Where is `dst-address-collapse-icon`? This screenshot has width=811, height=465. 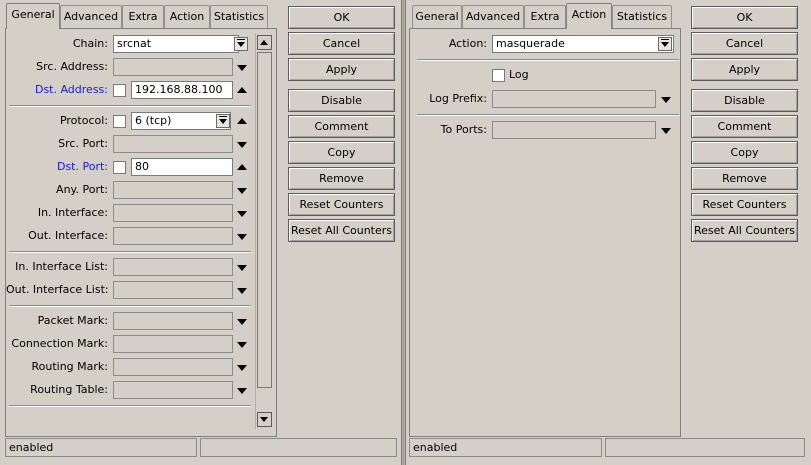 dst-address-collapse-icon is located at coordinates (242, 90).